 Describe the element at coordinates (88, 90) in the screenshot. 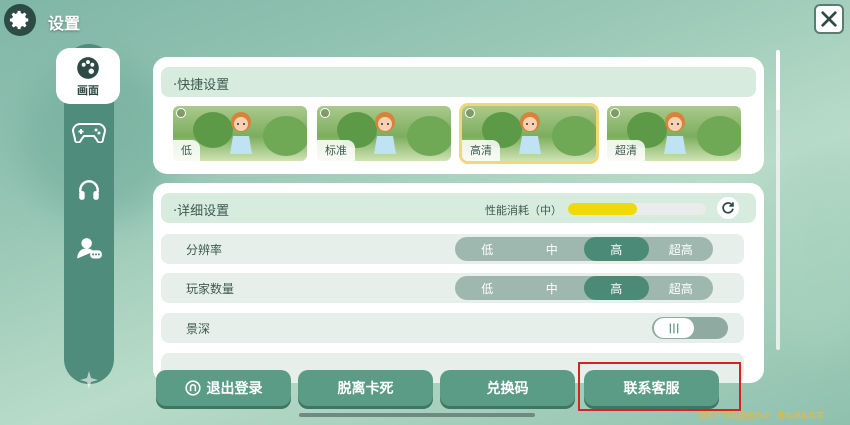

I see `sidebar-tab-label: 画面` at that location.